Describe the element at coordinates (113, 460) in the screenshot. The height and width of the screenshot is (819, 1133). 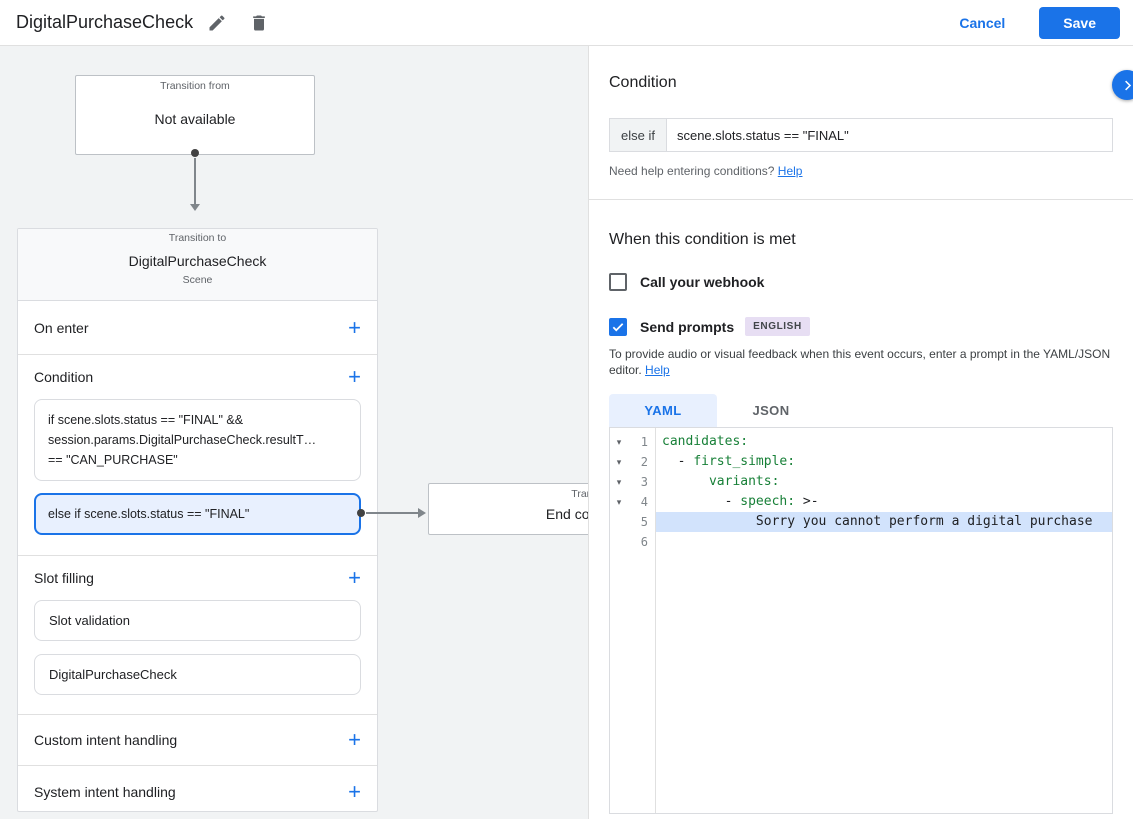
I see `condition-text-line: == "CAN_PURCHASE"` at that location.